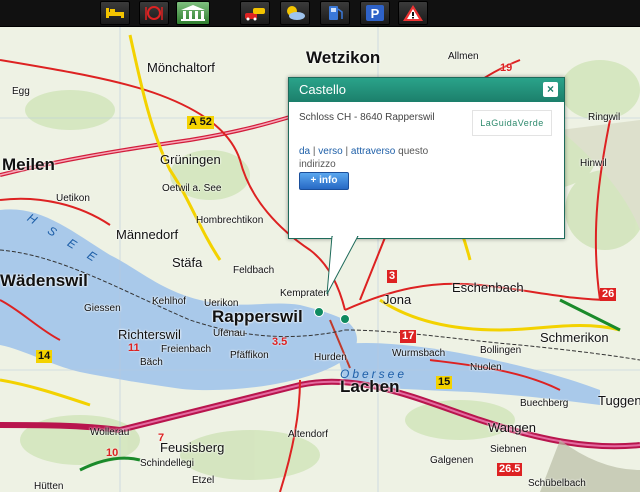 The width and height of the screenshot is (640, 492). Describe the element at coordinates (544, 403) in the screenshot. I see `place-label: Buechberg` at that location.